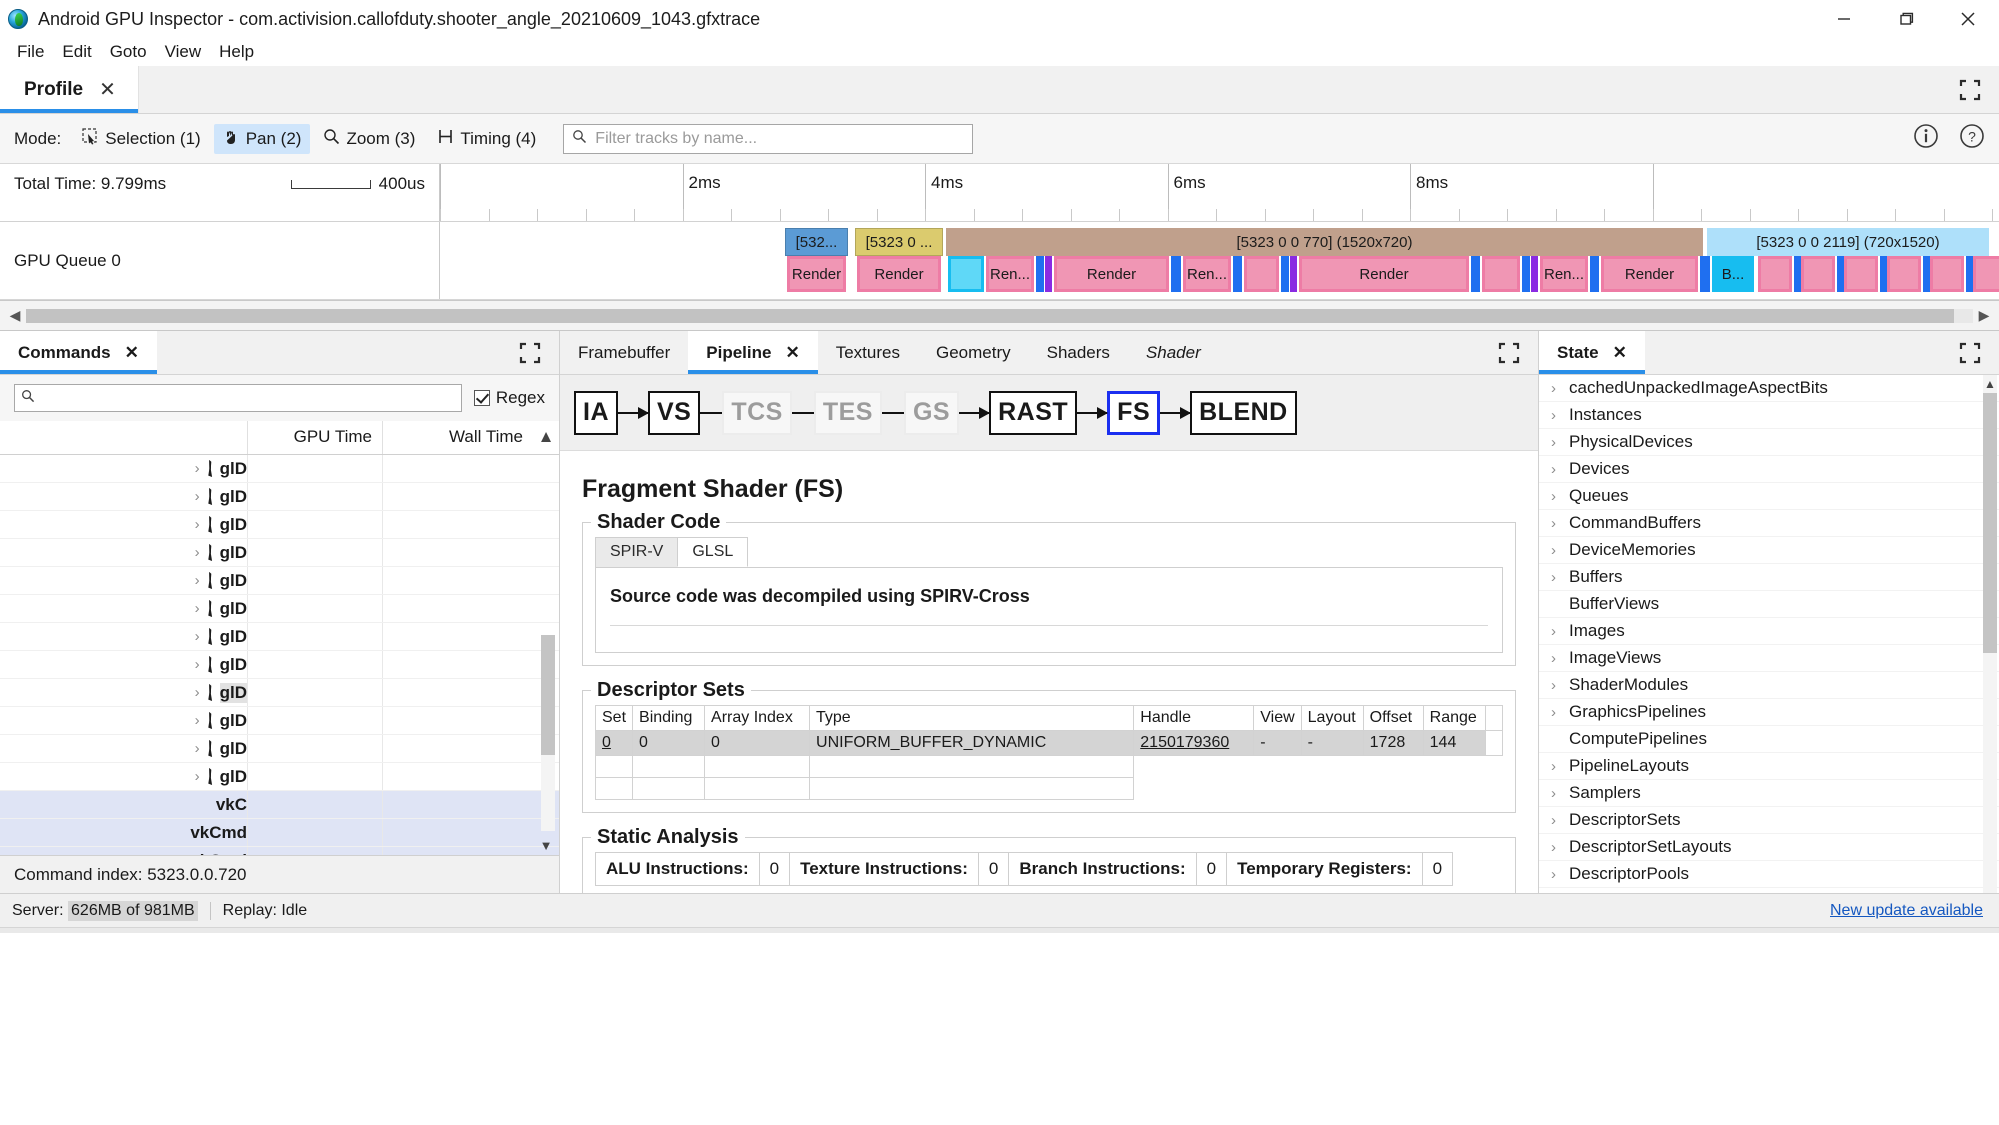 This screenshot has height=1125, width=1999. Describe the element at coordinates (1769, 739) in the screenshot. I see `state-tree-item: ComputePipelines` at that location.